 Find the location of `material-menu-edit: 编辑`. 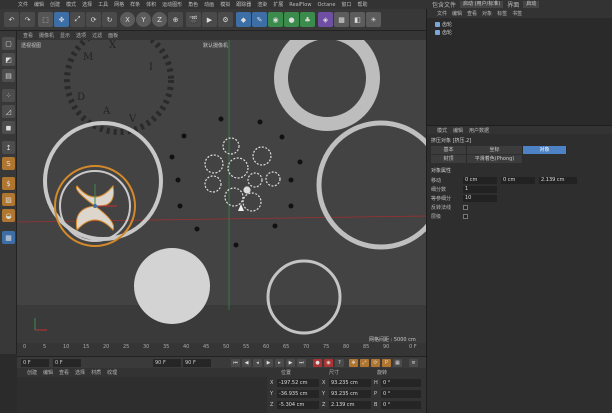

material-menu-edit: 编辑 is located at coordinates (48, 372).